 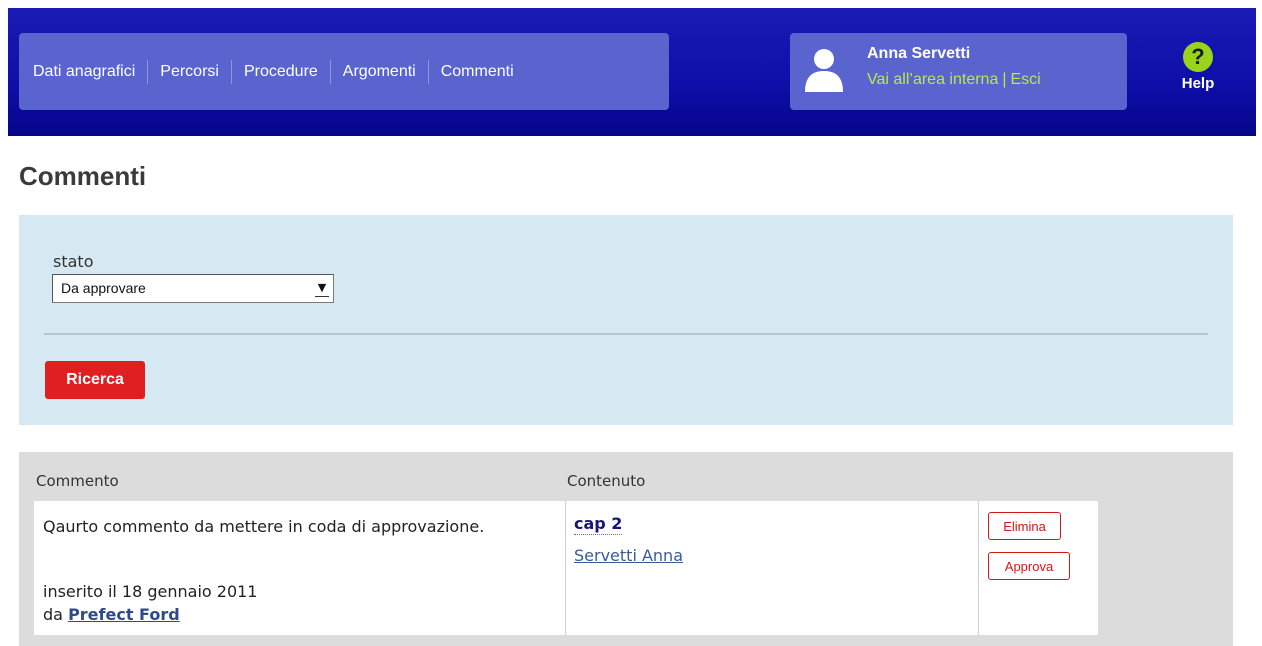 What do you see at coordinates (1029, 566) in the screenshot?
I see `approve-button: Approva` at bounding box center [1029, 566].